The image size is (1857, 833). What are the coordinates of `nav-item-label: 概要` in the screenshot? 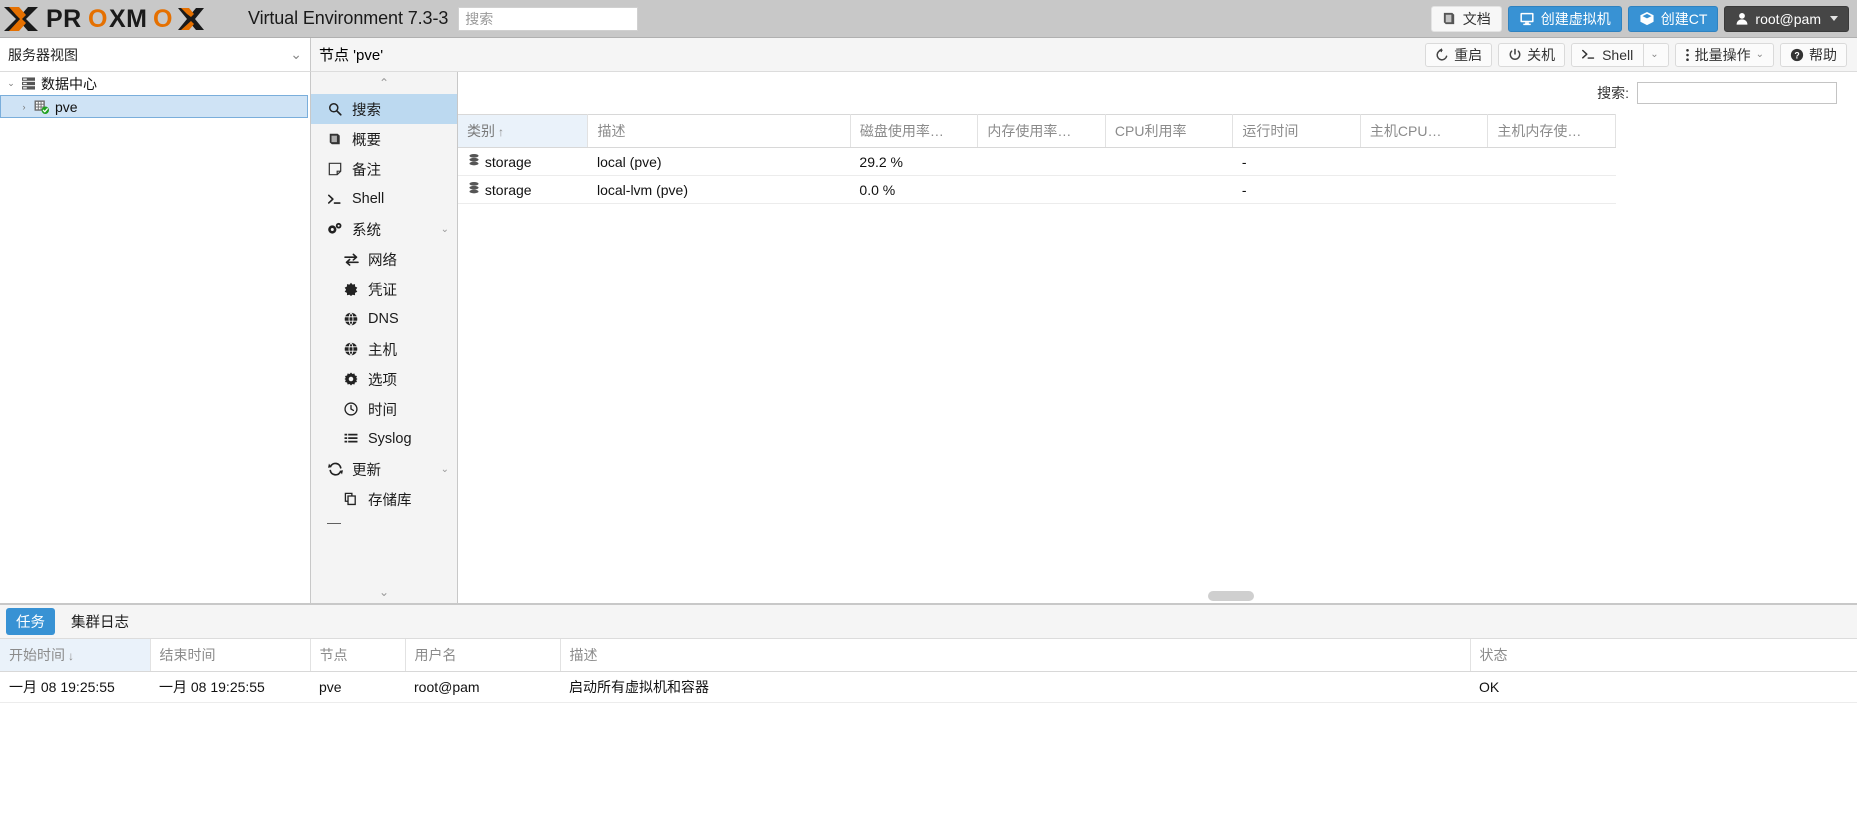 It's located at (366, 140).